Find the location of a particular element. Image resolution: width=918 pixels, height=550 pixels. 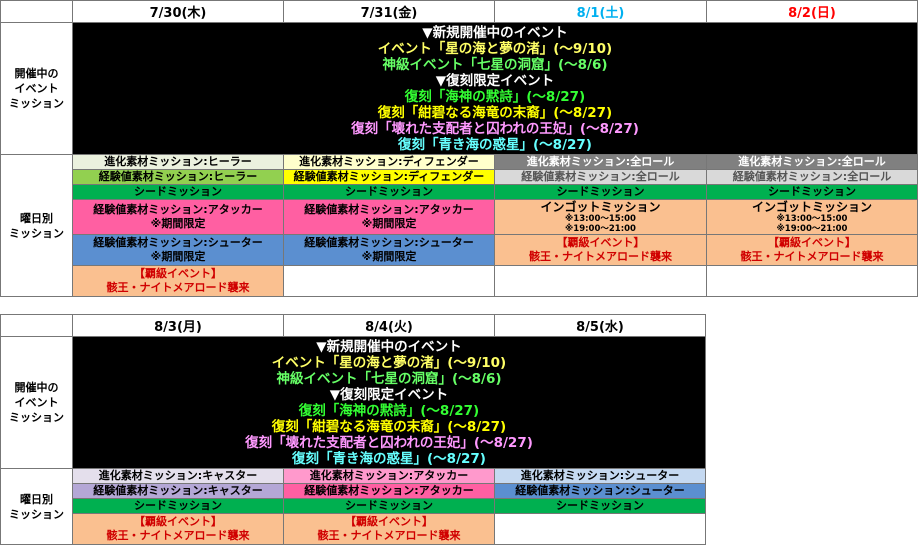

mission-cell: 進化素材ミッション:ディフェンダー is located at coordinates (389, 162).